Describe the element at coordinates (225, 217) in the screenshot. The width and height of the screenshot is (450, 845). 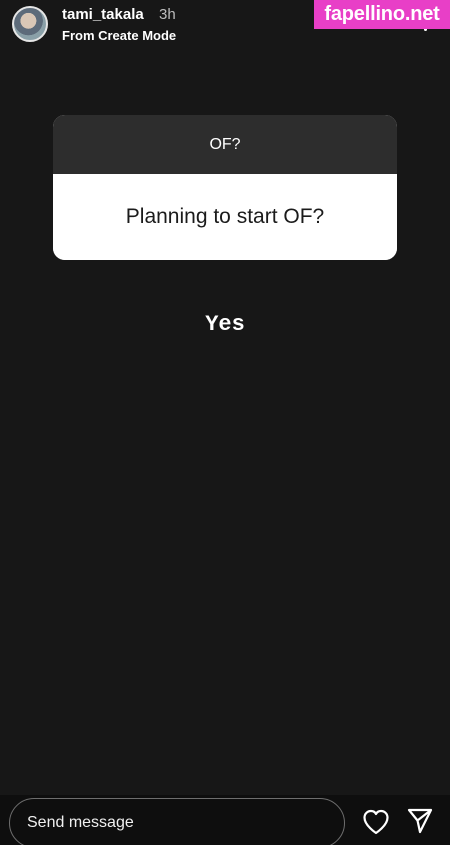
I see `question-text: Planning to start OF?` at that location.